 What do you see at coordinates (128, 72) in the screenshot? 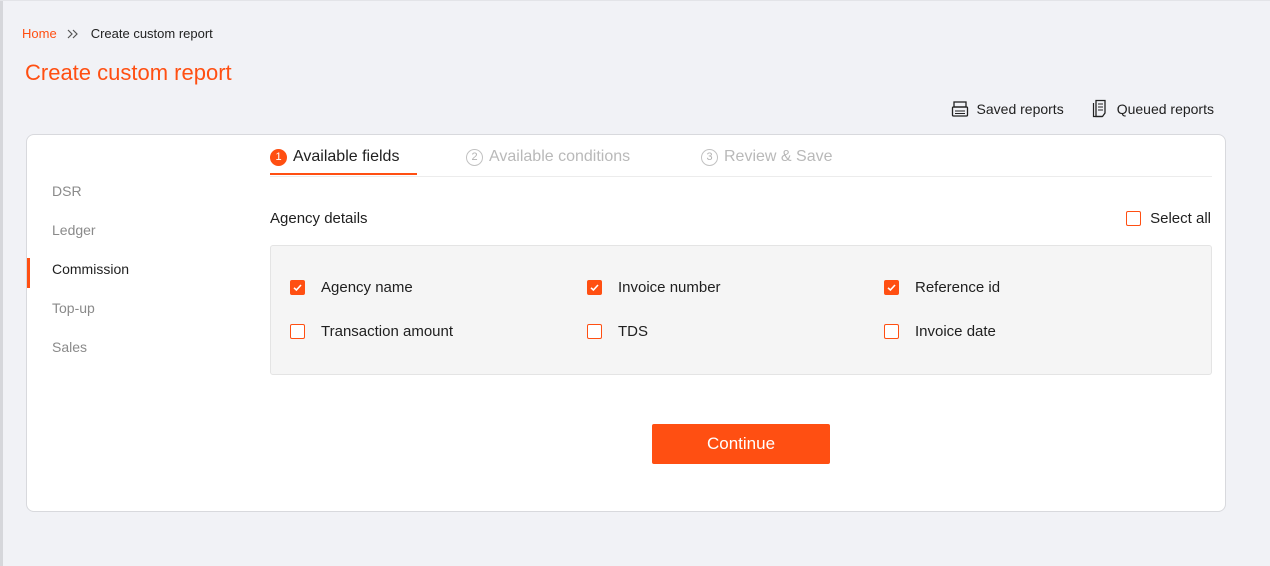
I see `page-title: Create custom report` at bounding box center [128, 72].